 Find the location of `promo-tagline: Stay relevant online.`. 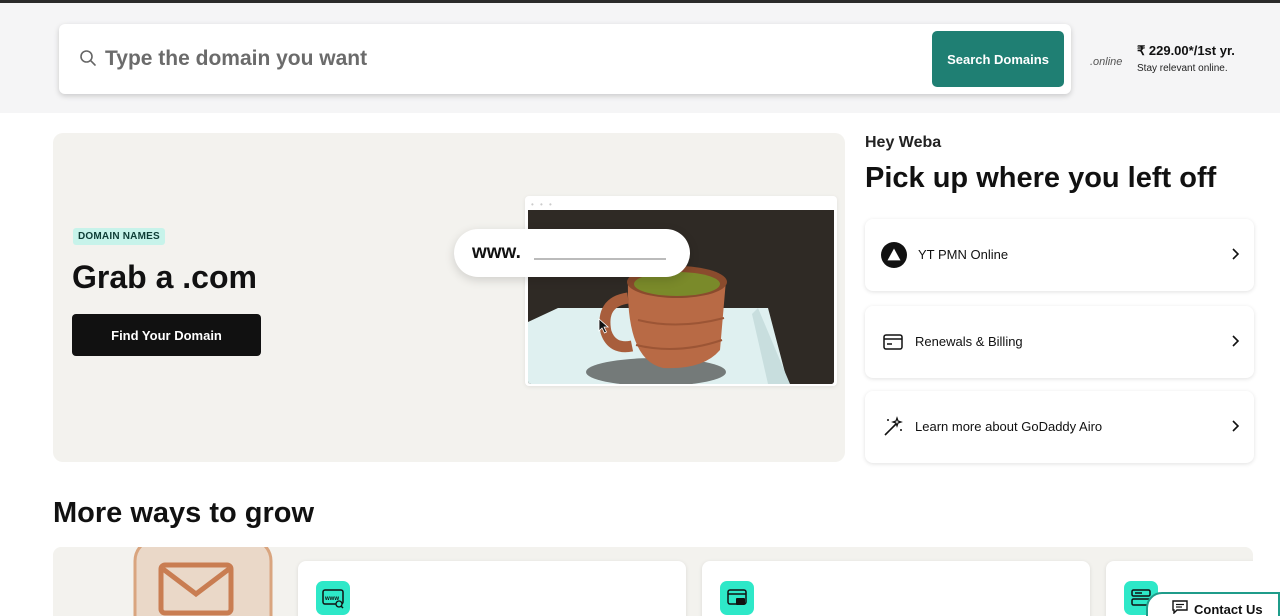

promo-tagline: Stay relevant online. is located at coordinates (1182, 68).